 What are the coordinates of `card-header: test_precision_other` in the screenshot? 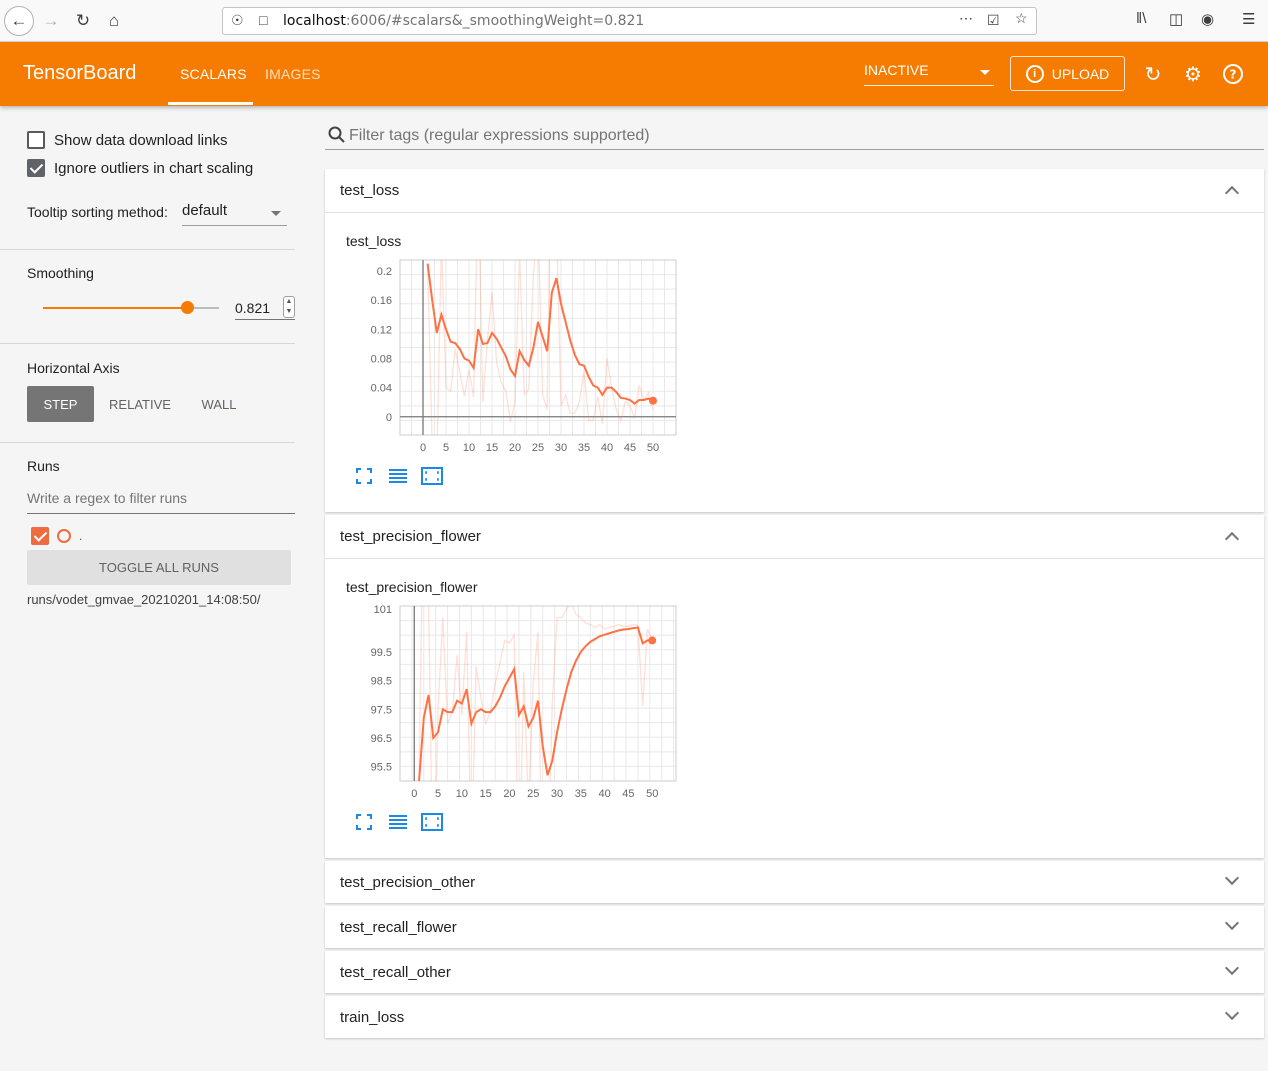 It's located at (794, 883).